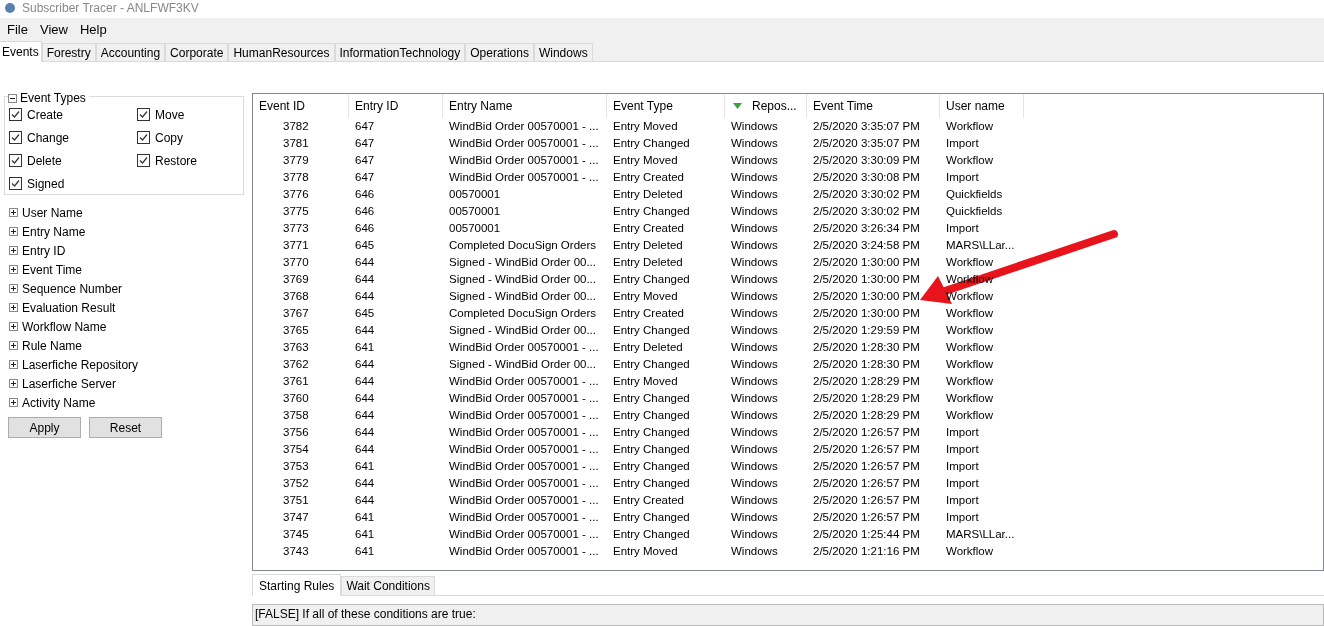  I want to click on table-cell-text: 3762, so click(296, 364).